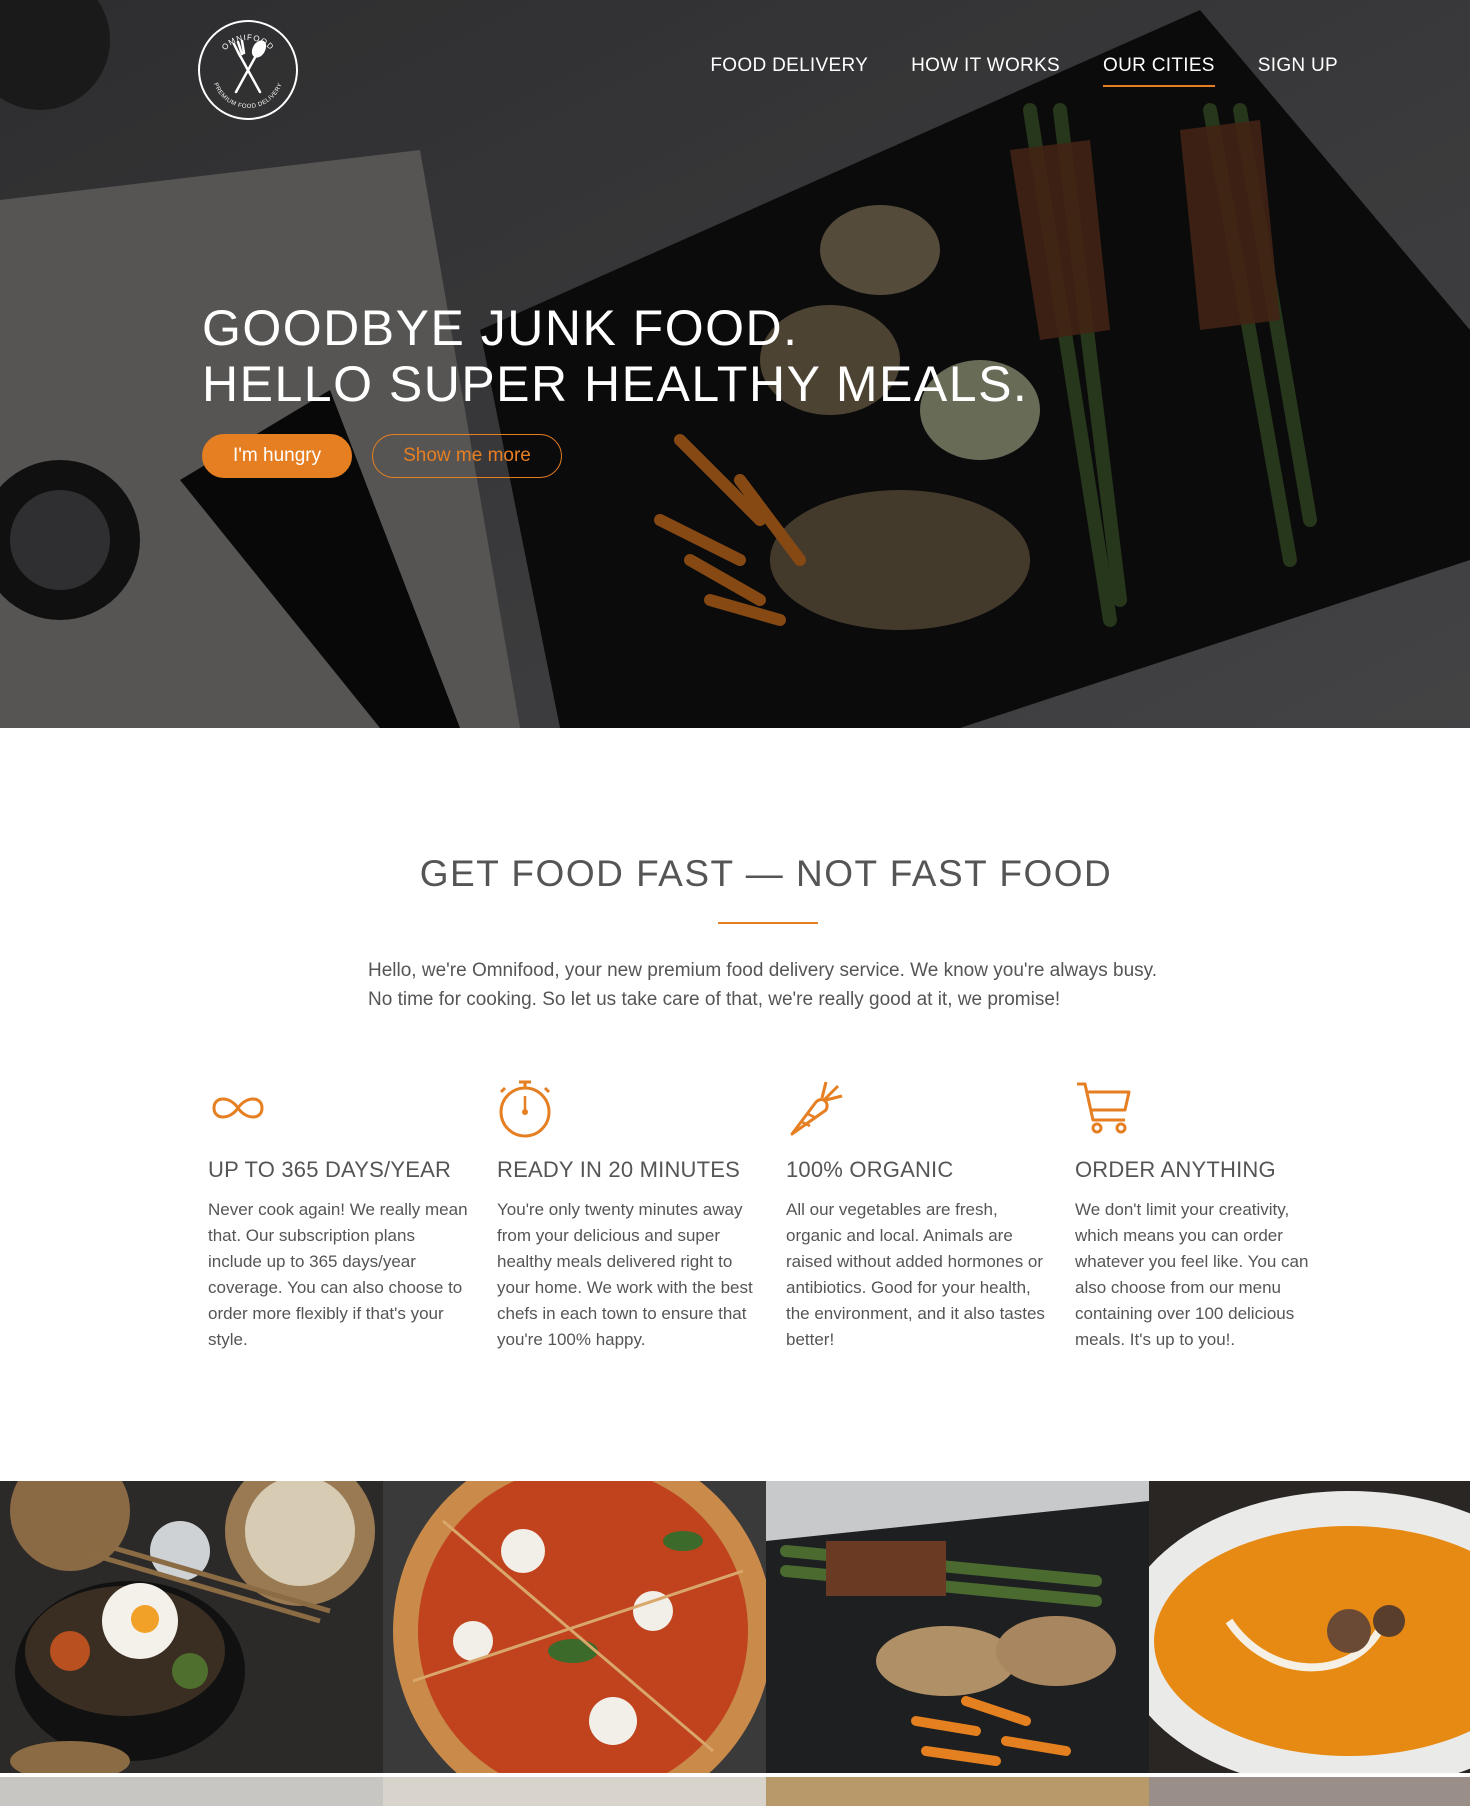  I want to click on omnifood-logo: OMNIFOOD PREMIUM FOOD DELIVERY, so click(248, 70).